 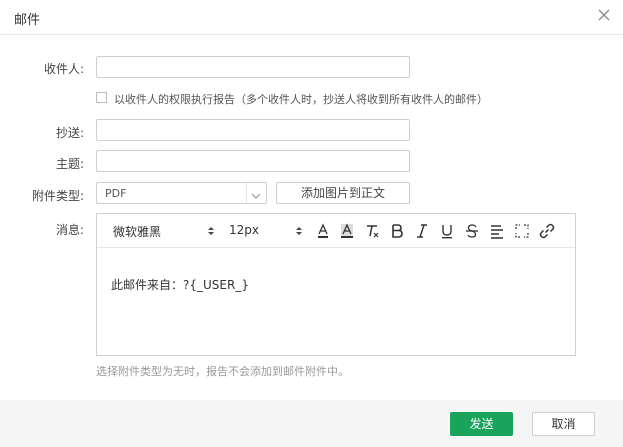 I want to click on permission-checkbox-label: 以收件人的权限执行报告（多个收件人时，抄送人将收到所有收件人的邮件）, so click(x=301, y=99).